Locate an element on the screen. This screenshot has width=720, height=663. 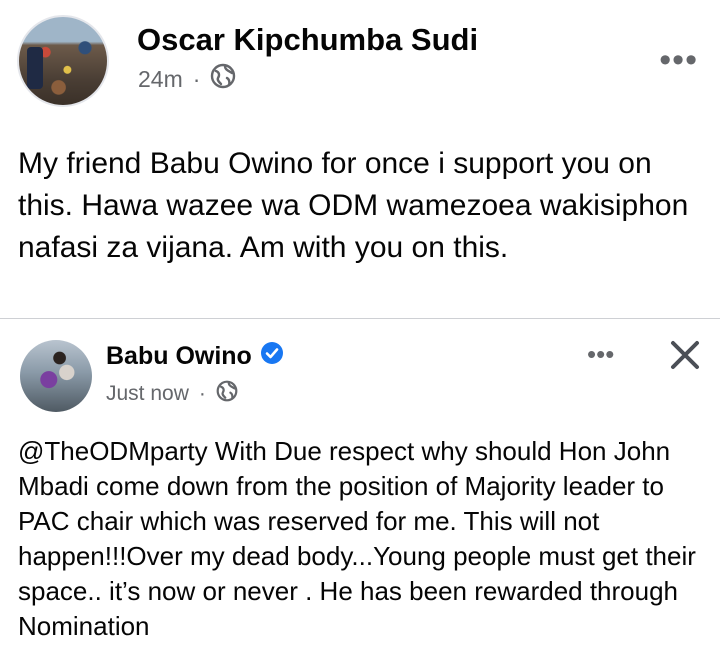
post-timestamp: 24m is located at coordinates (160, 79).